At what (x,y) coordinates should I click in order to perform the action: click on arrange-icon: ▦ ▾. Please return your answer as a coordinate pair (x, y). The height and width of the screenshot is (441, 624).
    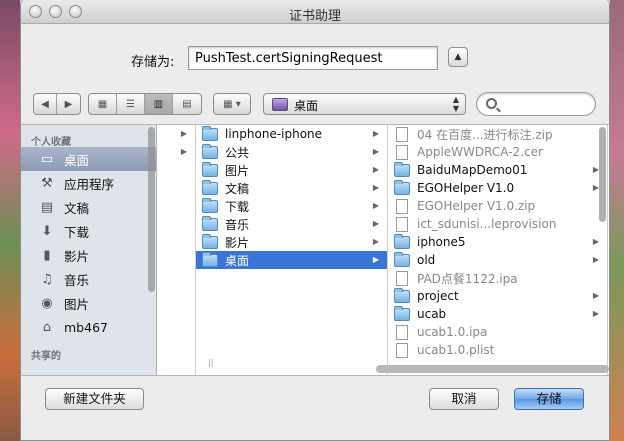
    Looking at the image, I should click on (232, 104).